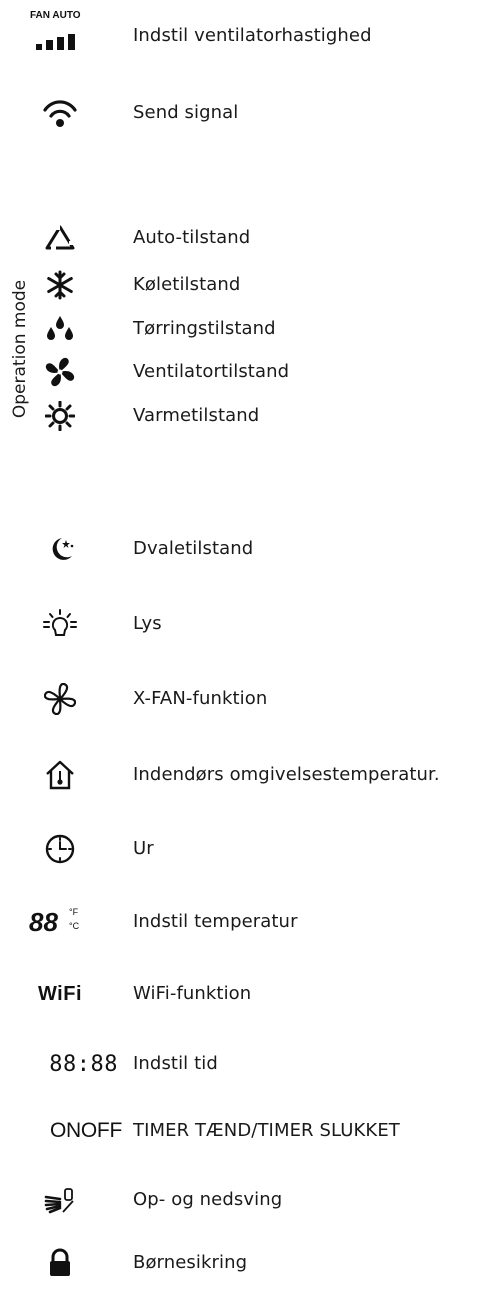 The image size is (503, 1293). I want to click on legend-item-heat-mode: Varmetilstand, so click(251, 416).